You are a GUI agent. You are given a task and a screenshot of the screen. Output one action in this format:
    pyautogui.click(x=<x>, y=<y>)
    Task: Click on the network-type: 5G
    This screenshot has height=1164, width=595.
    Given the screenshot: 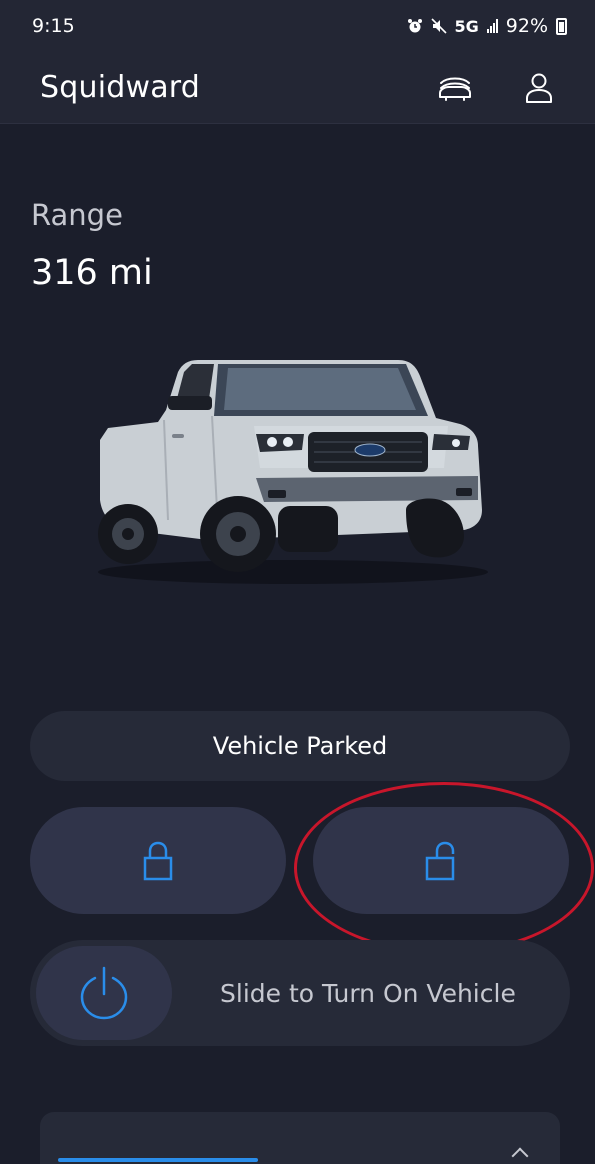 What is the action you would take?
    pyautogui.click(x=466, y=26)
    